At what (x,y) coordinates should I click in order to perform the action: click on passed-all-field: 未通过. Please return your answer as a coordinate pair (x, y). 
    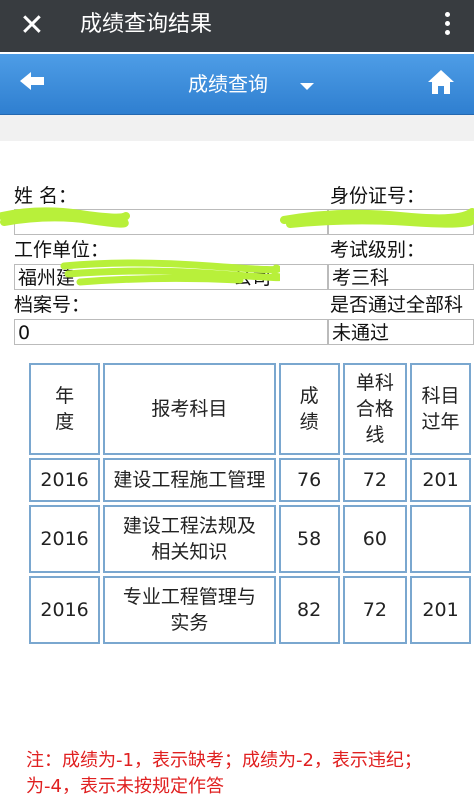
    Looking at the image, I should click on (401, 332).